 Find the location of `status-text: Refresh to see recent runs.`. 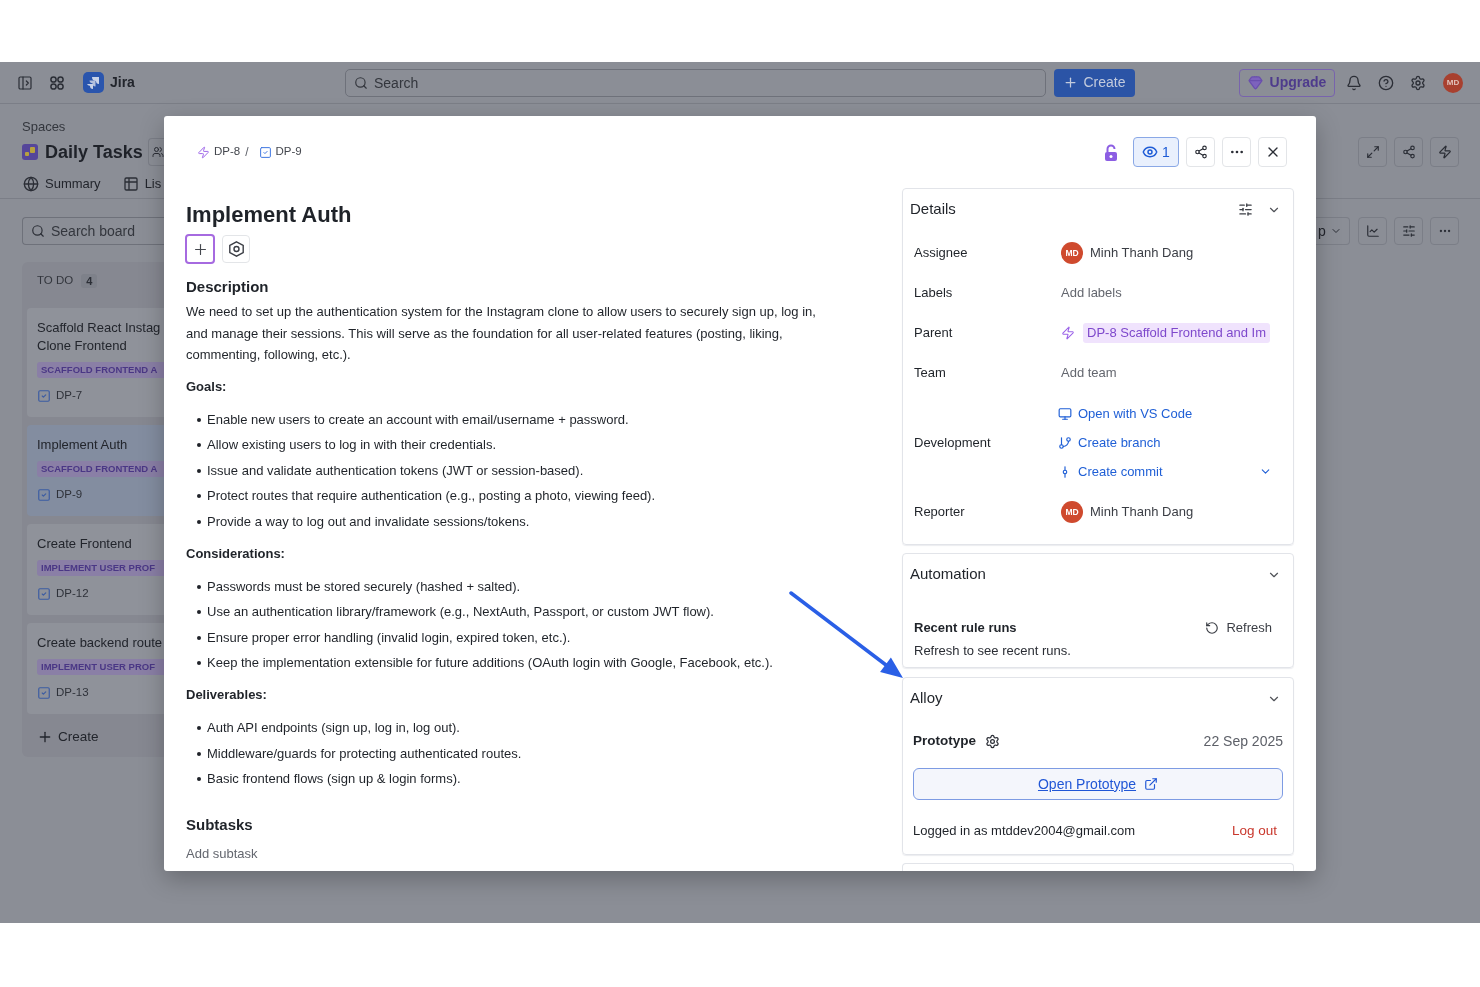

status-text: Refresh to see recent runs. is located at coordinates (992, 651).